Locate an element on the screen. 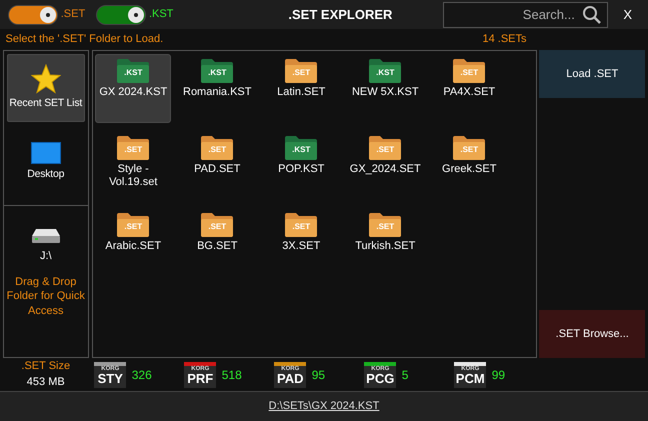 The image size is (648, 421). size-value: 453 MB is located at coordinates (45, 382).